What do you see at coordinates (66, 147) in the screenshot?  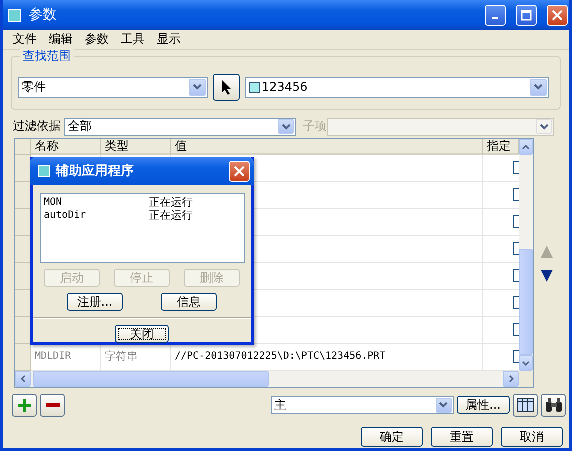 I see `column-header: 名称` at bounding box center [66, 147].